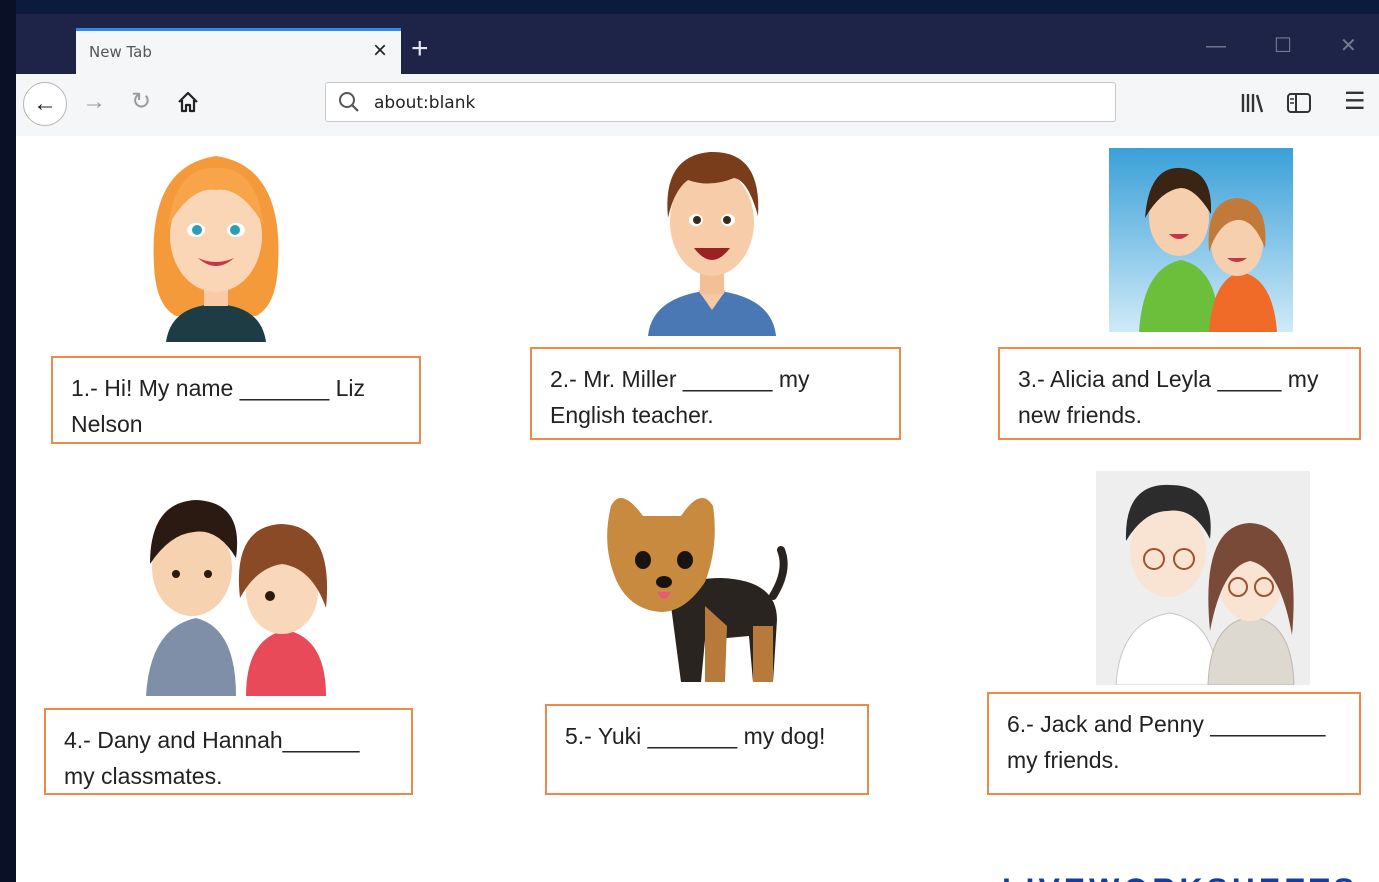 The width and height of the screenshot is (1379, 882). I want to click on url-bar: about:blank, so click(720, 102).